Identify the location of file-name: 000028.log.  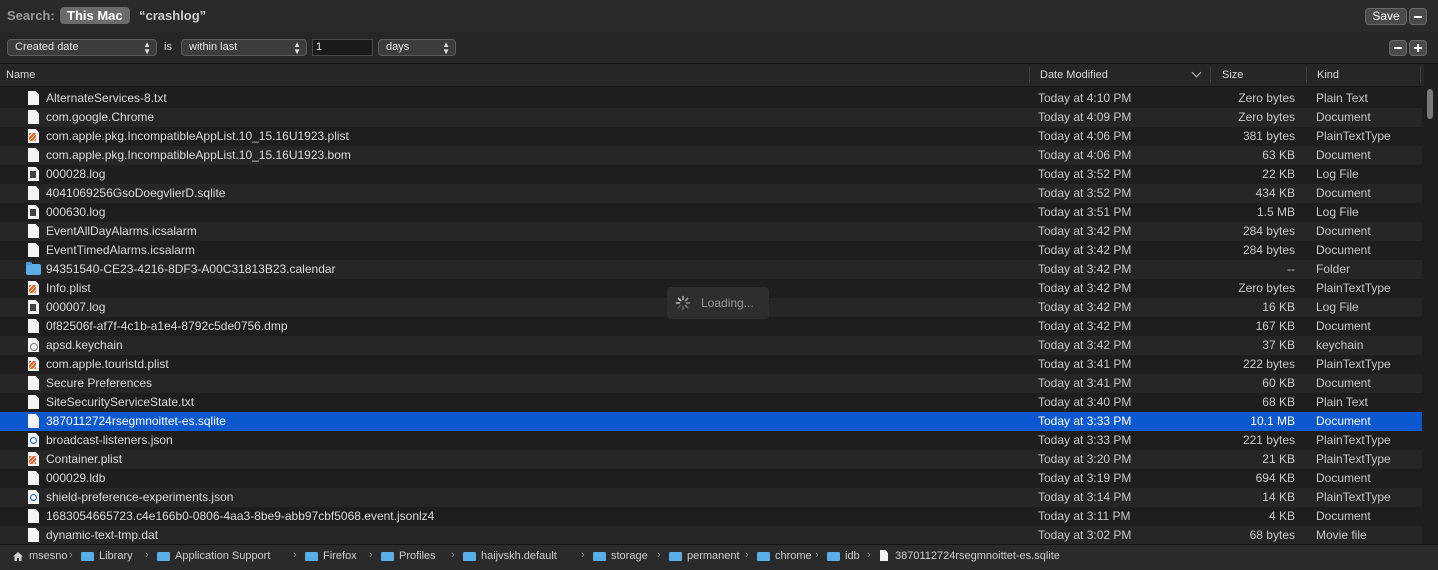
(76, 174).